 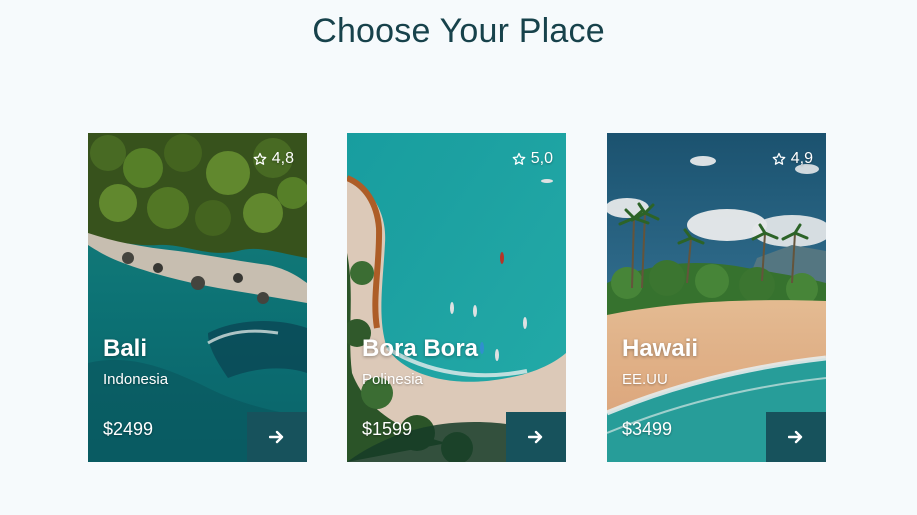 What do you see at coordinates (392, 379) in the screenshot?
I see `destination-location: Polinesia` at bounding box center [392, 379].